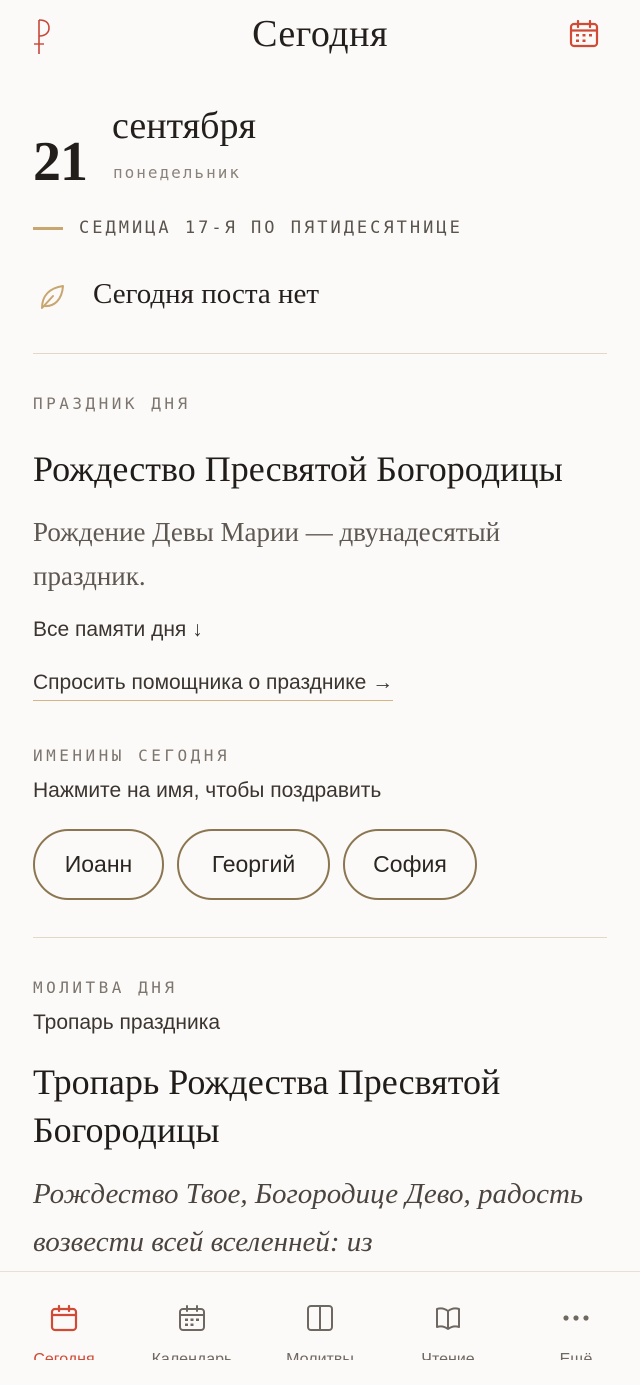  I want to click on week-label: СЕДМИЦА 17-Я ПО ПЯТИДЕСЯТНИЦЕ, so click(271, 228).